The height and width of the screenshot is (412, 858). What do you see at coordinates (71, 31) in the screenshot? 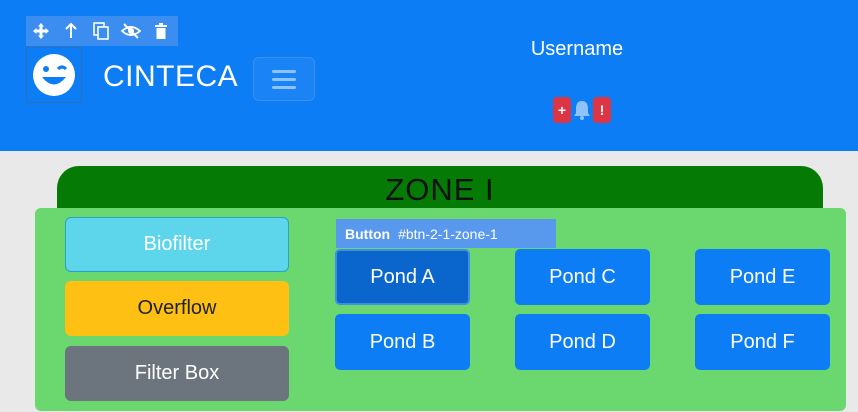
I see `arrow-up-icon` at bounding box center [71, 31].